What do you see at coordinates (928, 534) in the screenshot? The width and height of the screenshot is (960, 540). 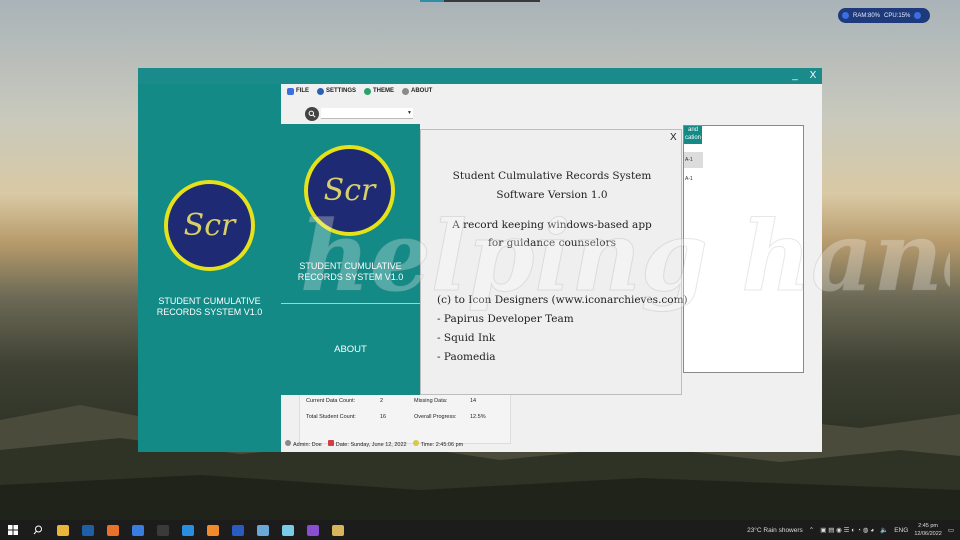 I see `clock-date: 12/06/2022` at bounding box center [928, 534].